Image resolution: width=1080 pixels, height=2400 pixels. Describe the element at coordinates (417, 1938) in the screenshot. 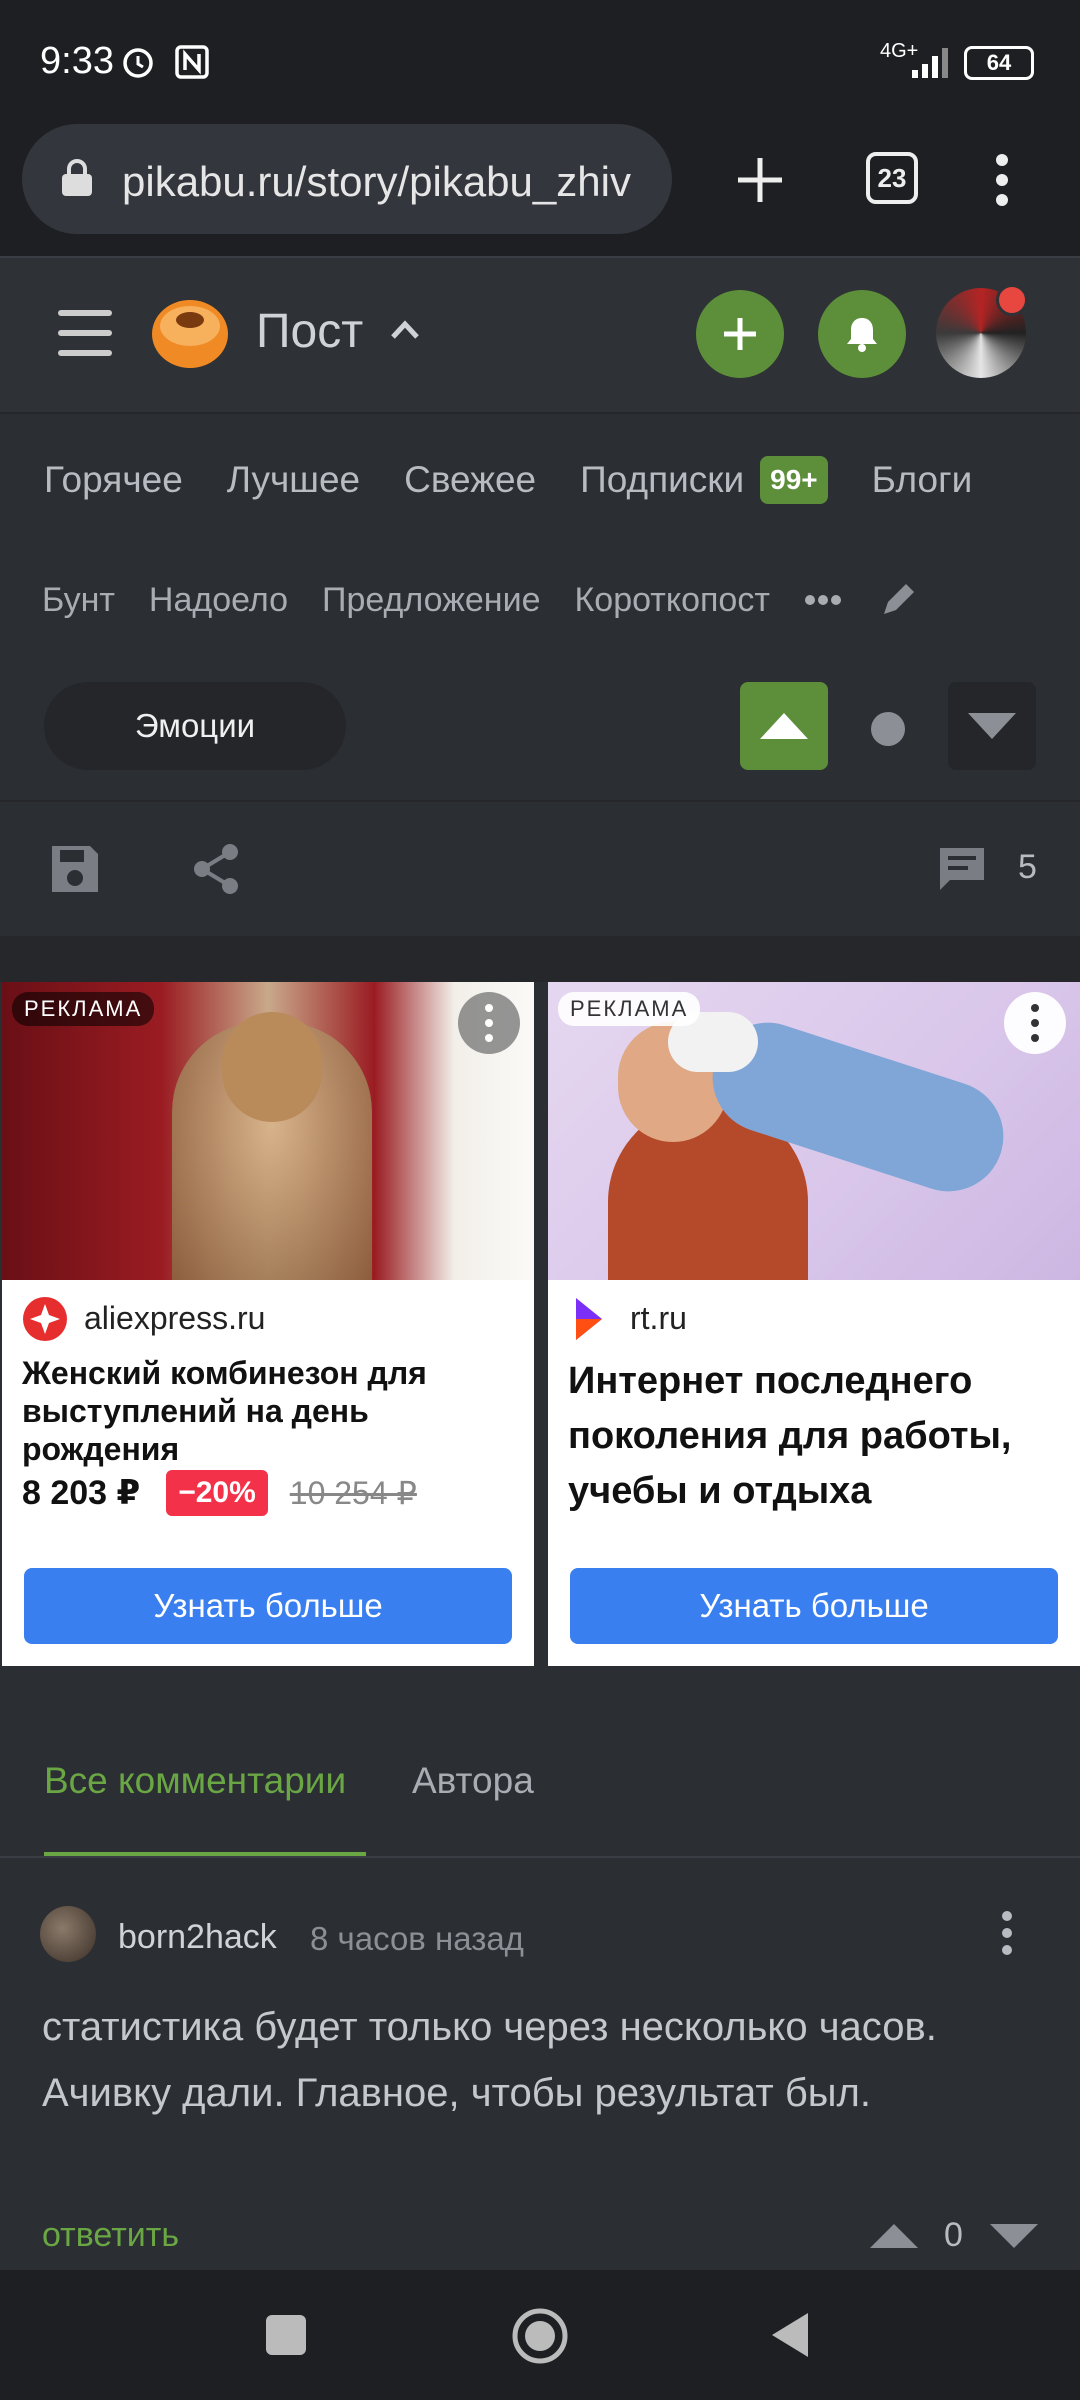

I see `comment-time: 8 часов назад` at that location.